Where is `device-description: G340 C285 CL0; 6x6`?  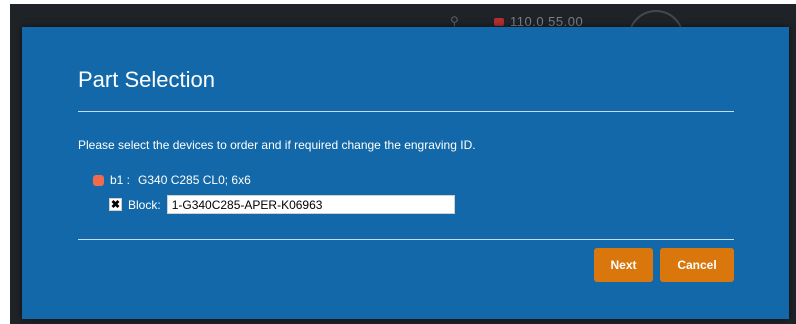
device-description: G340 C285 CL0; 6x6 is located at coordinates (194, 180).